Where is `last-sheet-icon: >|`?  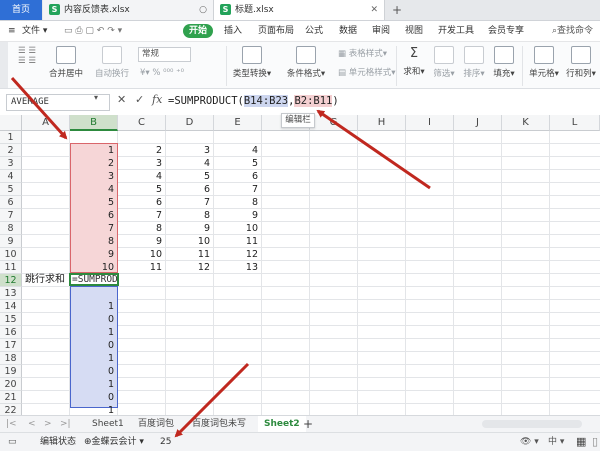 last-sheet-icon: >| is located at coordinates (65, 424).